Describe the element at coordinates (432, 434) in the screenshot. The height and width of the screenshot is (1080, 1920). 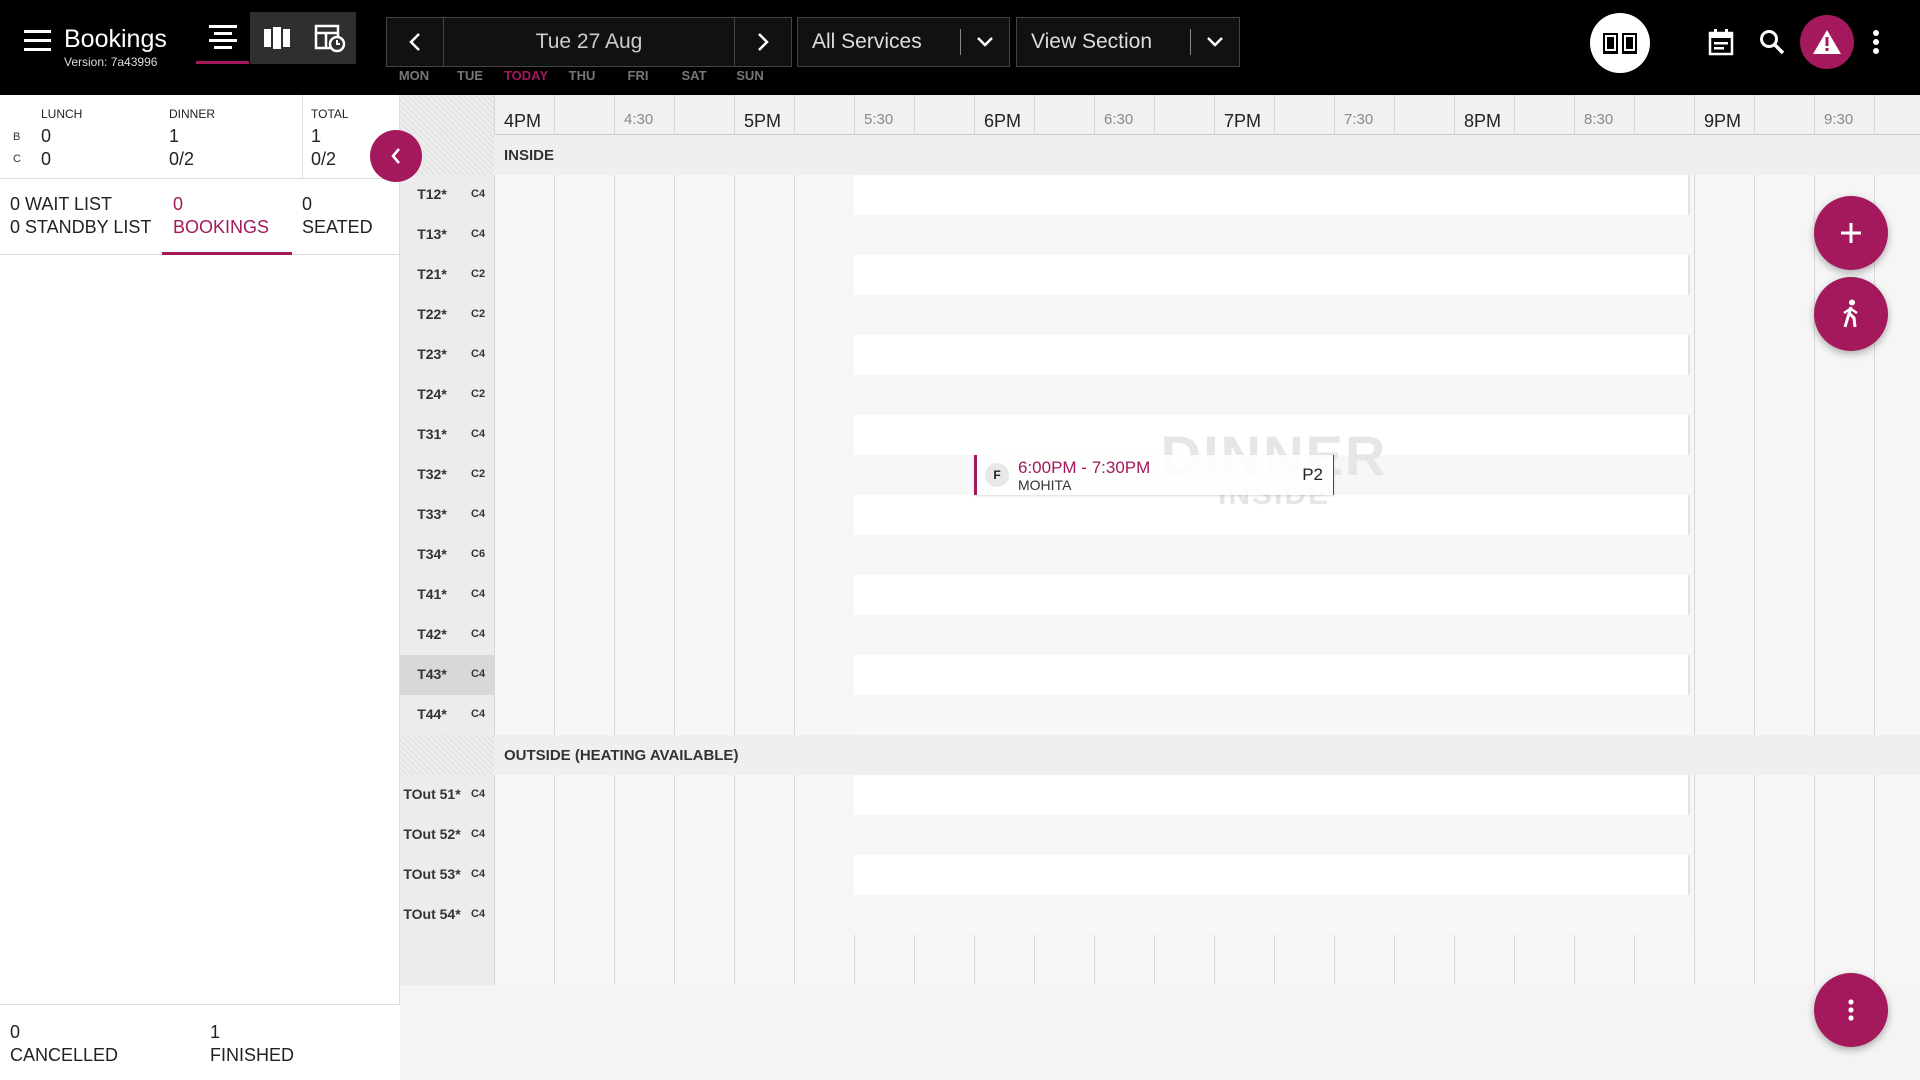
I see `table-name: T31*` at that location.